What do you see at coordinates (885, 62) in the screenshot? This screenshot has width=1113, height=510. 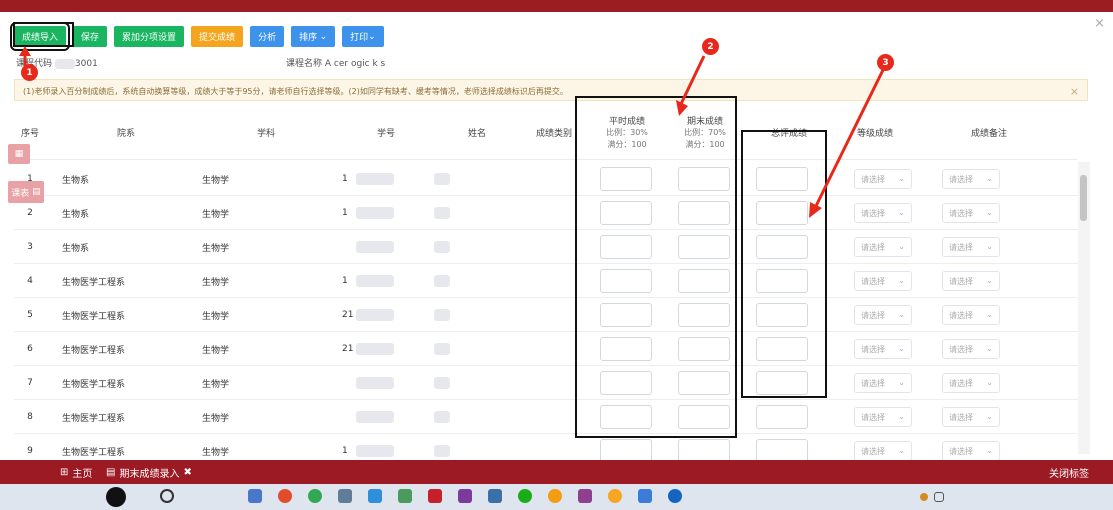 I see `annotation-marker: 3` at bounding box center [885, 62].